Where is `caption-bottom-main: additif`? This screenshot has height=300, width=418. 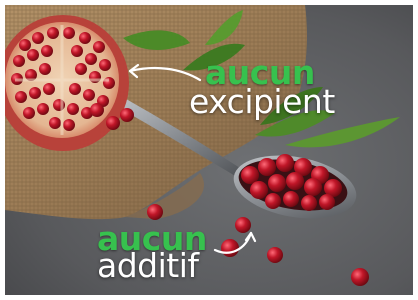 caption-bottom-main: additif is located at coordinates (148, 265).